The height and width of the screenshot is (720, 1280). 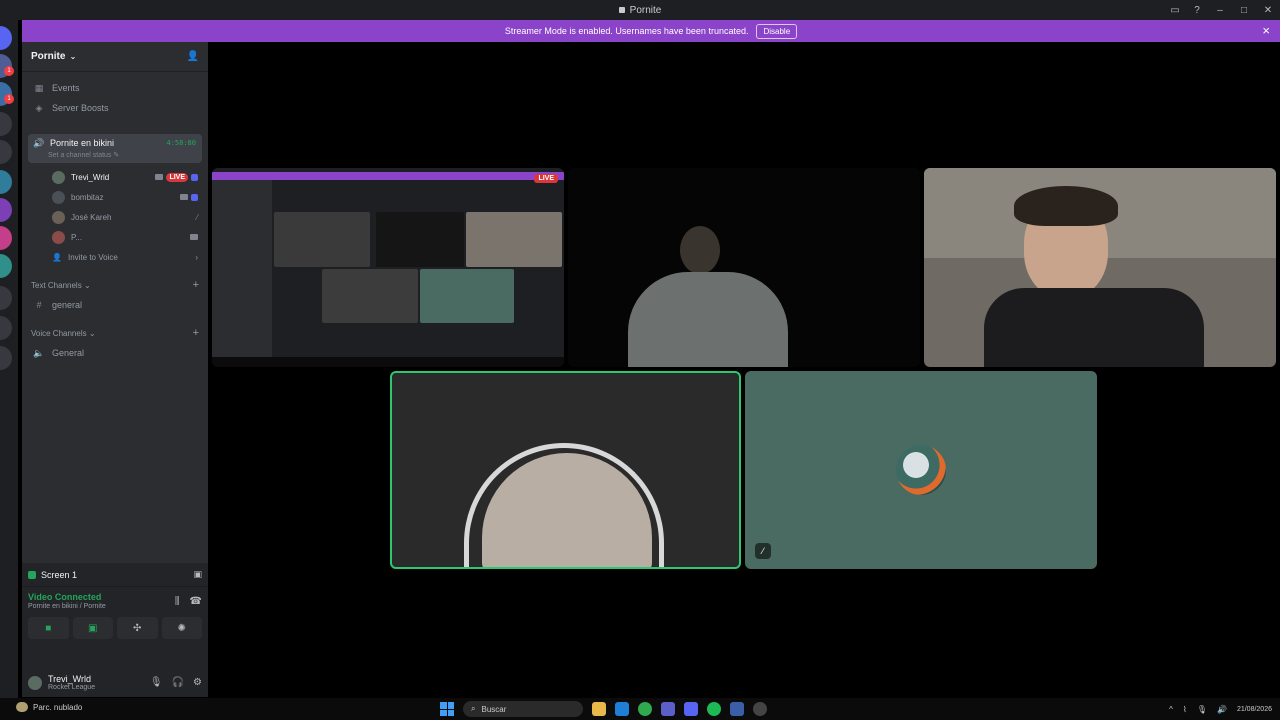 I want to click on activities-button: ✣, so click(x=137, y=628).